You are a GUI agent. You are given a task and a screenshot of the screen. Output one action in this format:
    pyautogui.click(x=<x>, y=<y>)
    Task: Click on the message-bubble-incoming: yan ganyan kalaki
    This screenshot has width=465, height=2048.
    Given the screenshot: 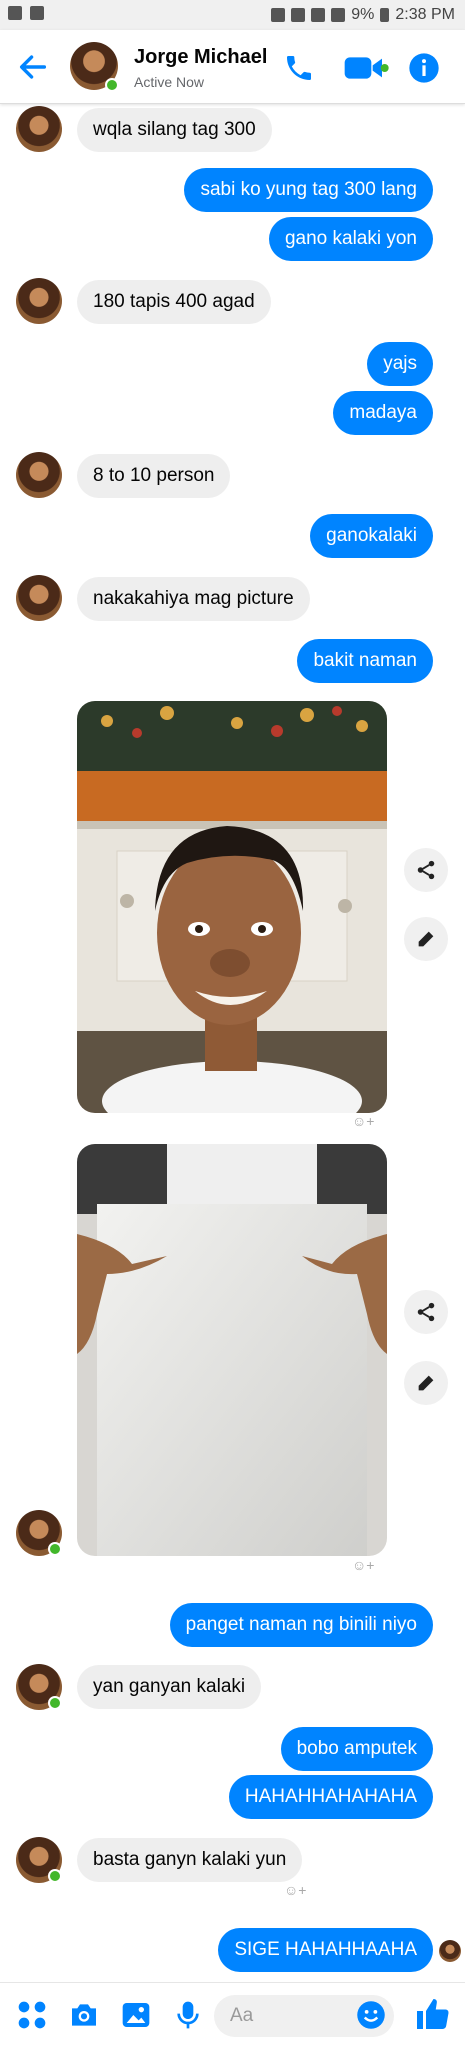 What is the action you would take?
    pyautogui.click(x=169, y=1687)
    